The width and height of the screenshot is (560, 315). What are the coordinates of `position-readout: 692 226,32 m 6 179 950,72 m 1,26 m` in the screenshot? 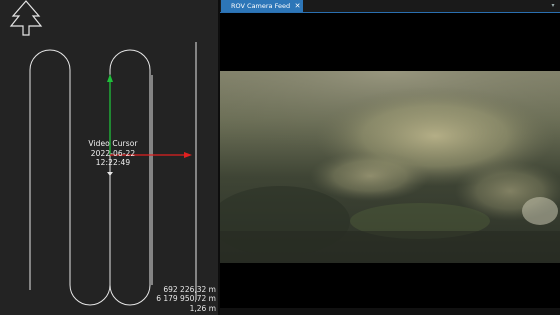 It's located at (186, 299).